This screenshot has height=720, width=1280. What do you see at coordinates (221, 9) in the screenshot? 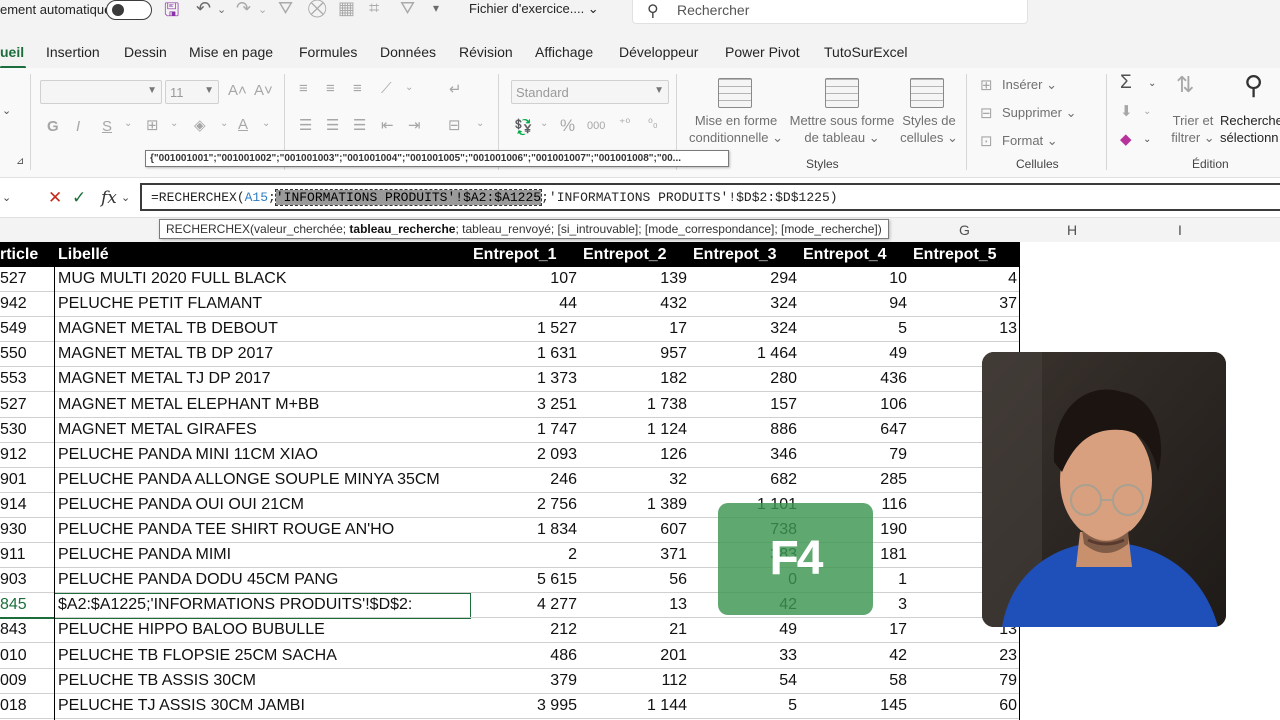
I see `undo-dropdown-icon: ⌄` at bounding box center [221, 9].